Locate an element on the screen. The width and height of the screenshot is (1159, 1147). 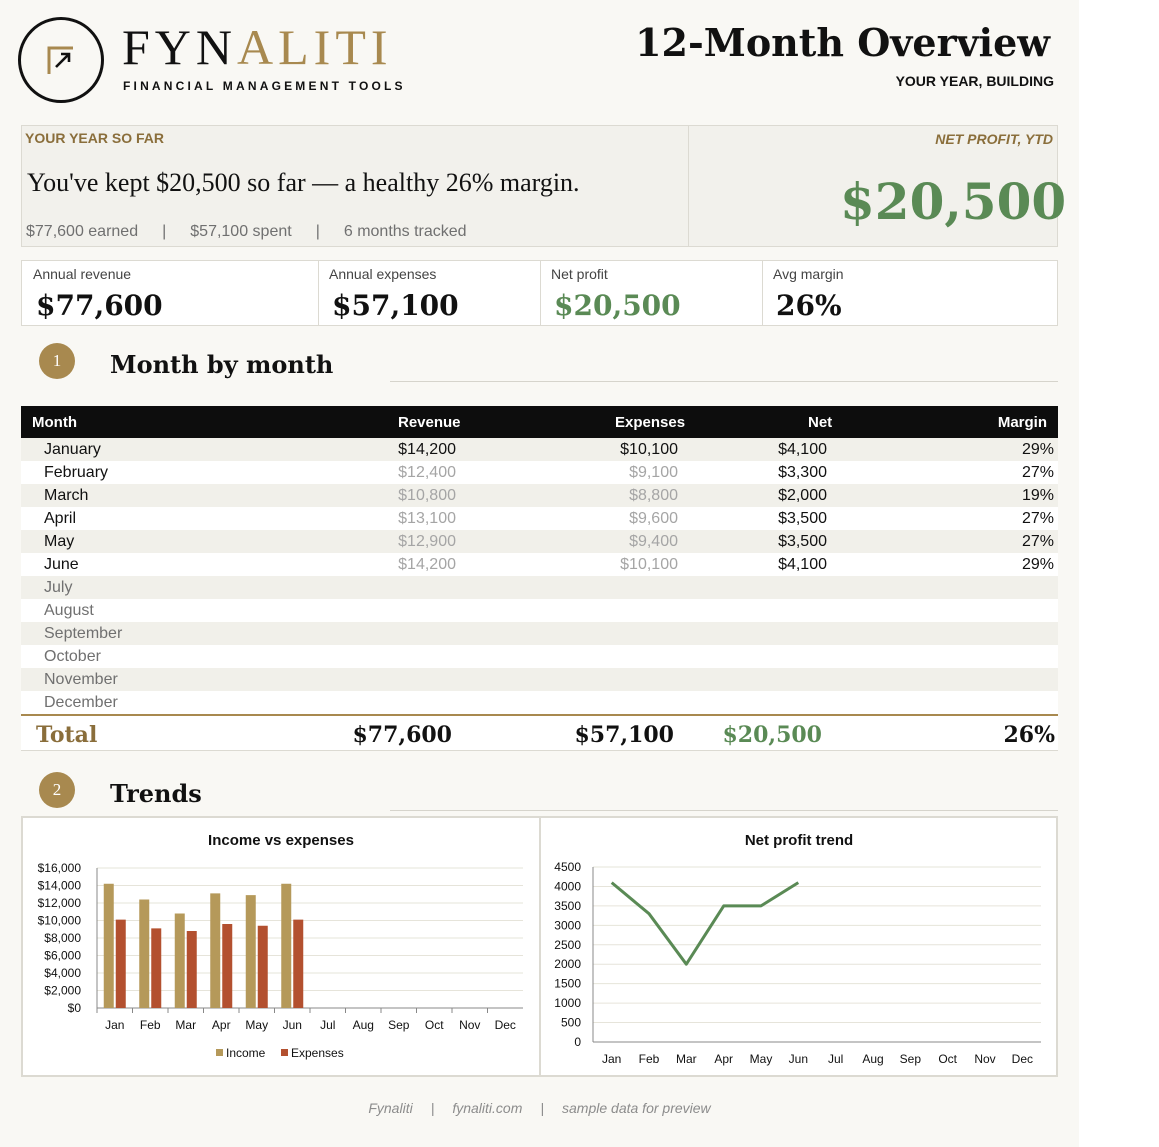
table-row: July is located at coordinates (539, 587).